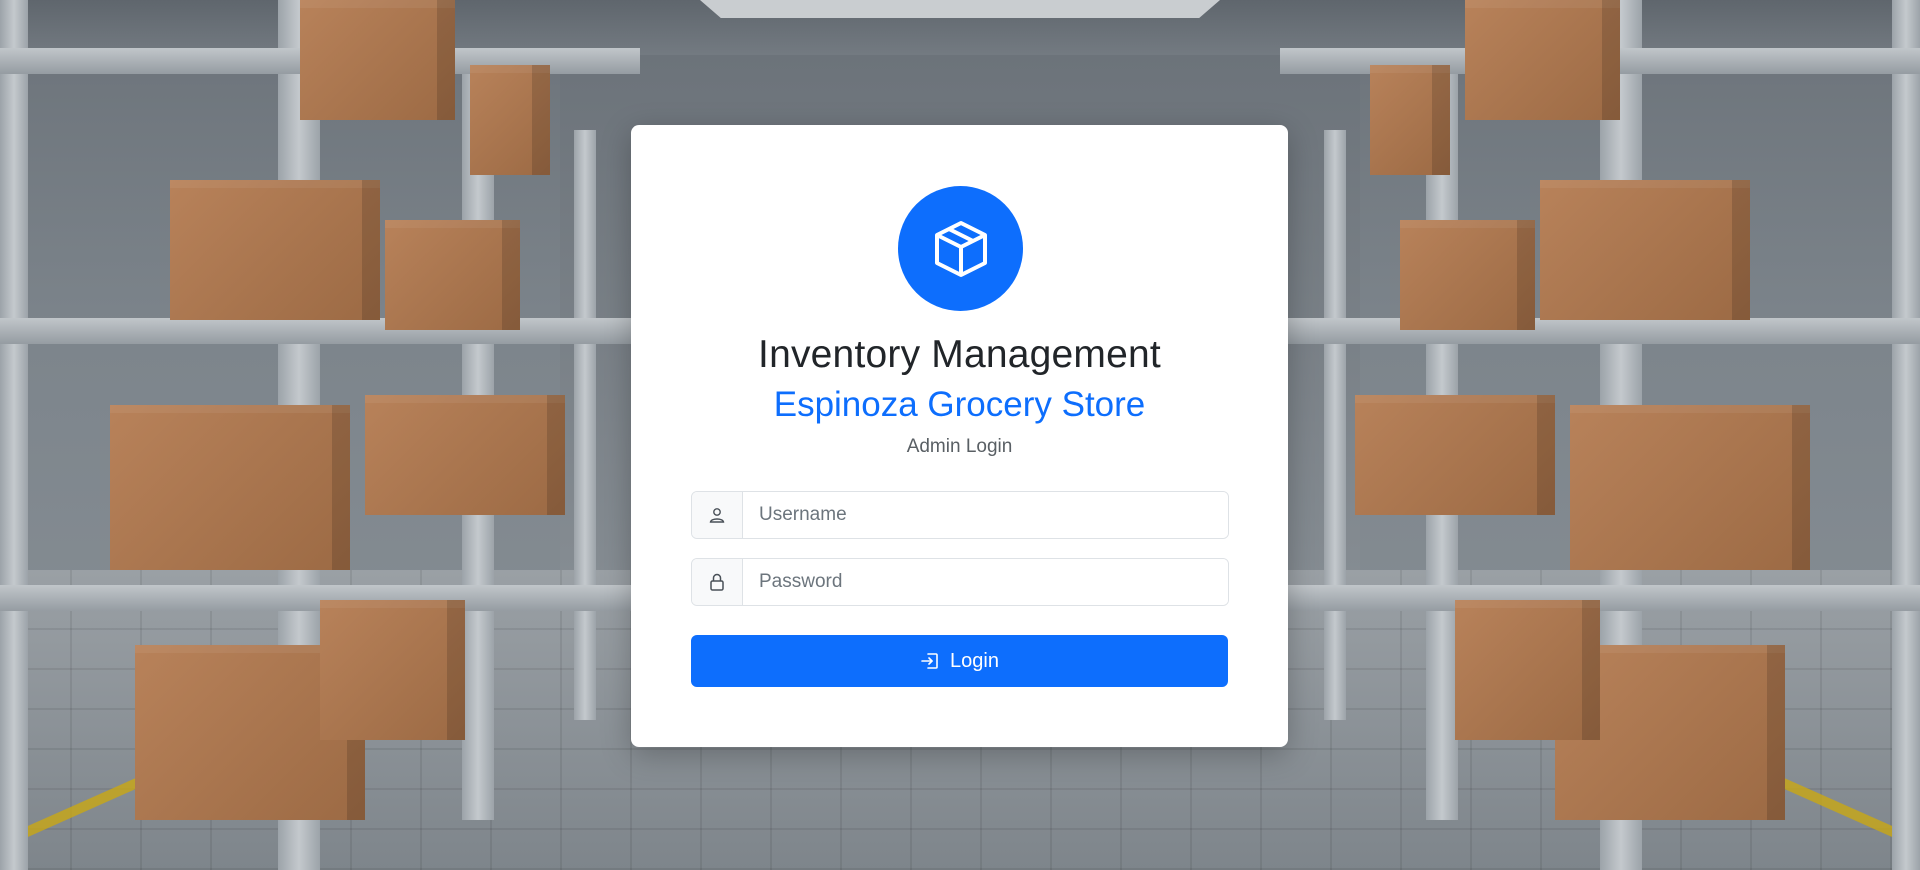  Describe the element at coordinates (985, 515) in the screenshot. I see `username-input` at that location.